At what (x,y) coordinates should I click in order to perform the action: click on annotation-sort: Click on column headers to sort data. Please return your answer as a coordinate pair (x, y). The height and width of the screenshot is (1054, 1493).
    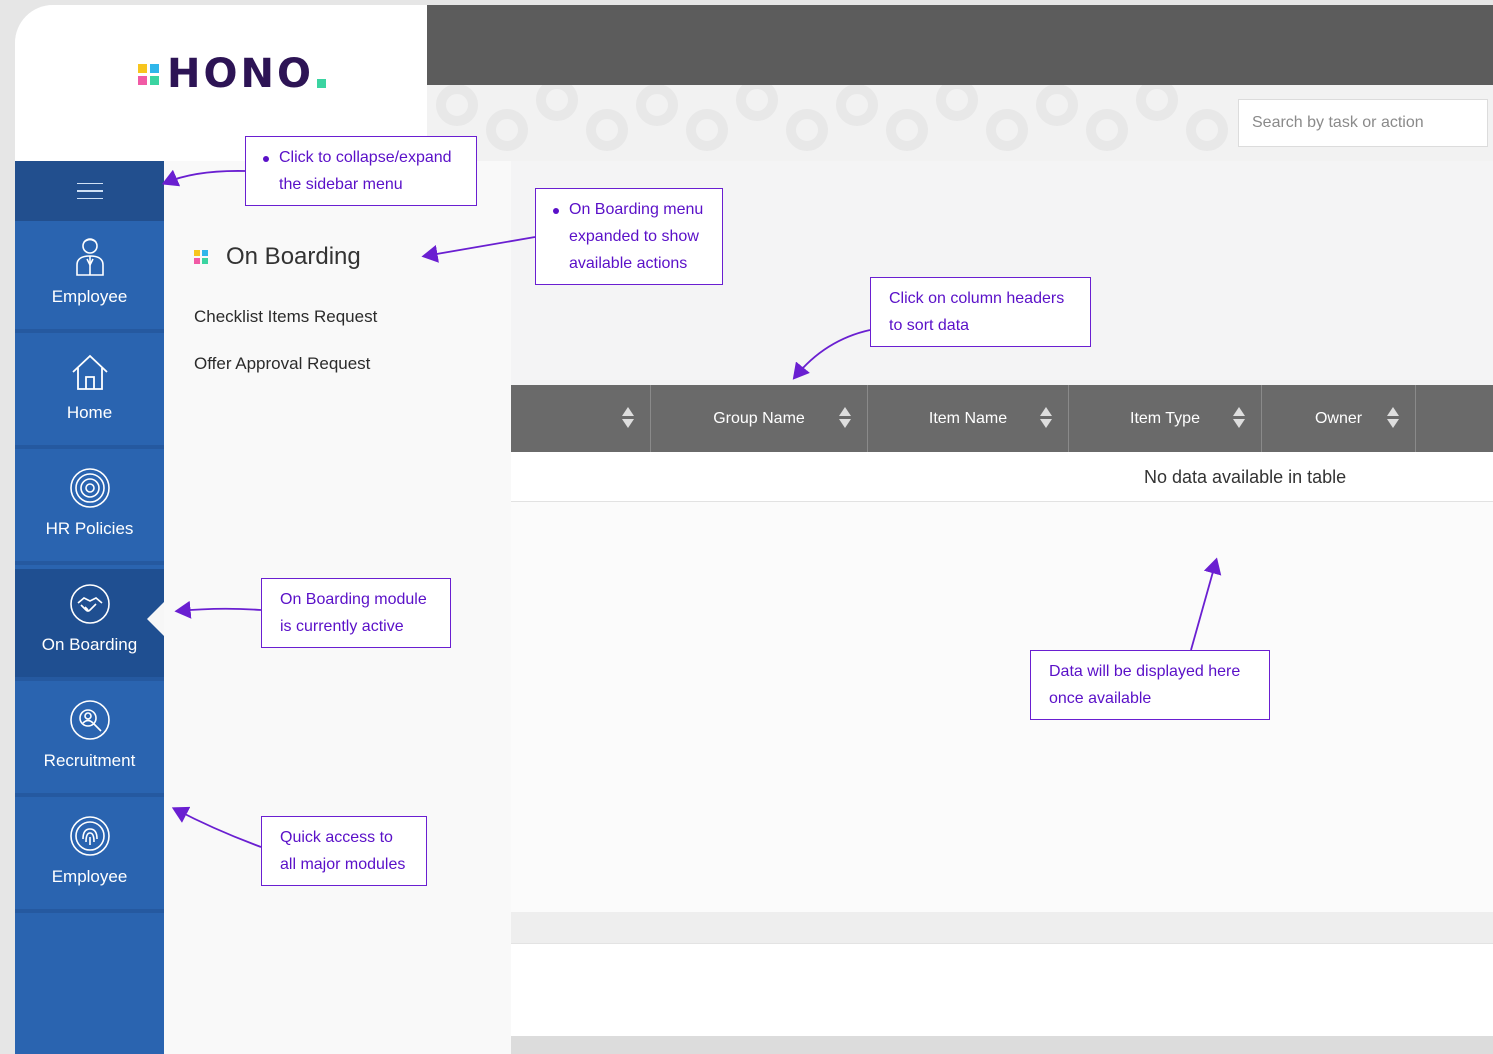
    Looking at the image, I should click on (980, 312).